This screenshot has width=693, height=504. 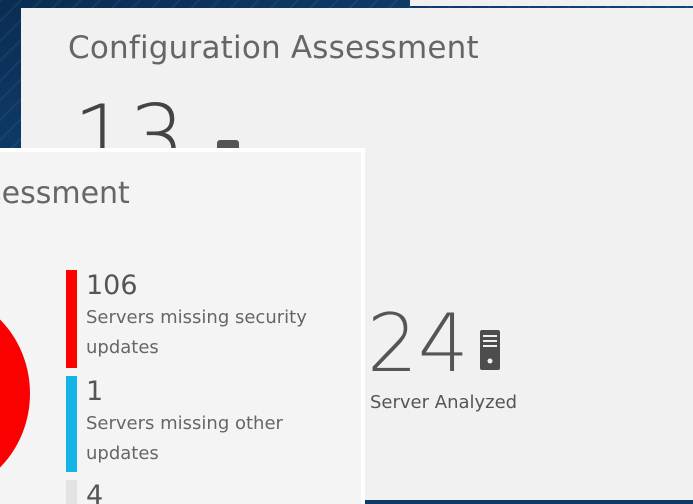 I want to click on tile-edge, so click(x=551, y=3).